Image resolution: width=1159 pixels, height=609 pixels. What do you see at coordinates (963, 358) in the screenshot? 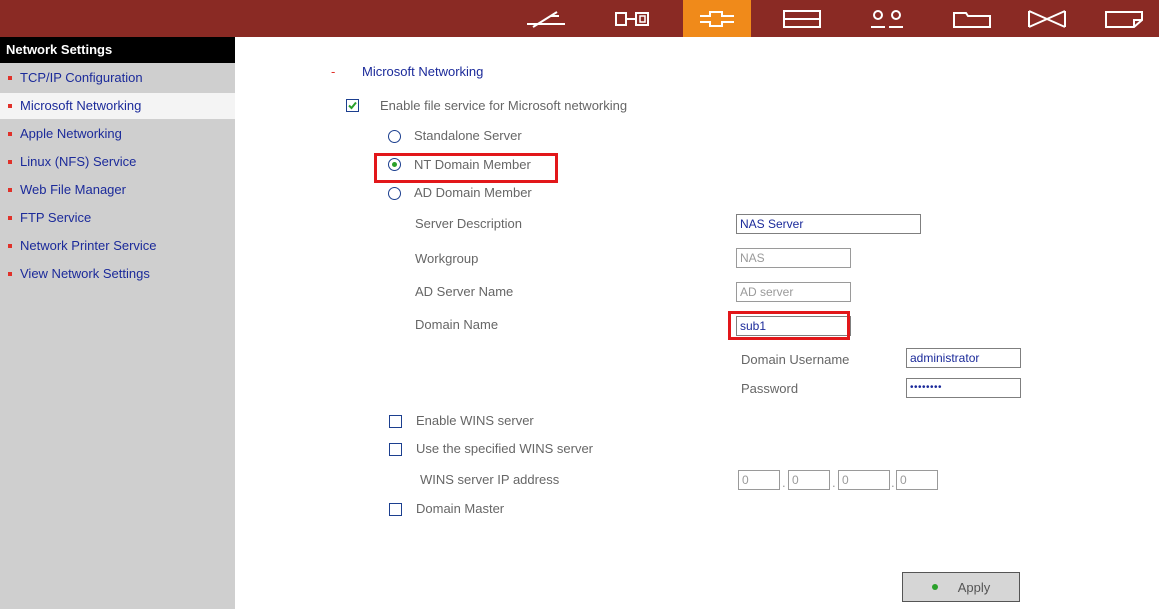
I see `domain-username-input: administrator` at bounding box center [963, 358].